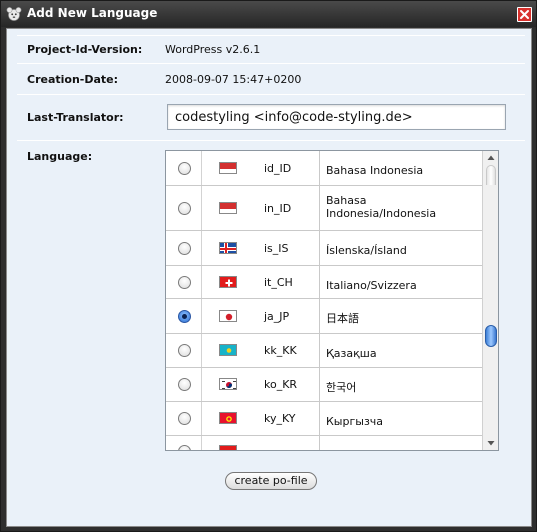 This screenshot has width=537, height=532. What do you see at coordinates (490, 300) in the screenshot?
I see `language-list-scrollbar` at bounding box center [490, 300].